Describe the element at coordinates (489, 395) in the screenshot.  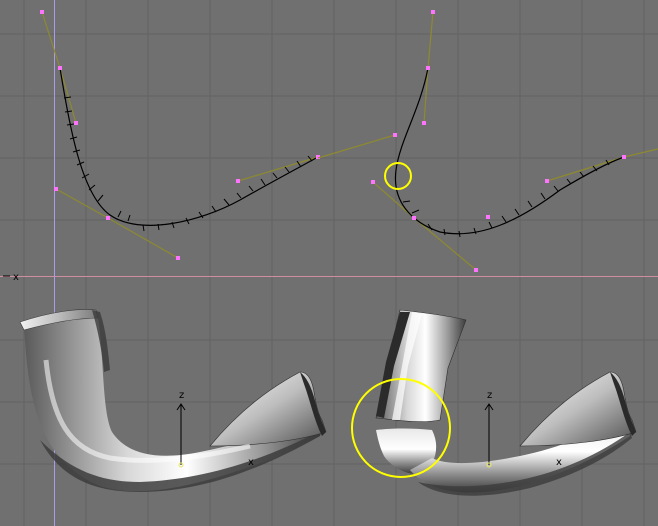
I see `pipe-right-z-label: z` at that location.